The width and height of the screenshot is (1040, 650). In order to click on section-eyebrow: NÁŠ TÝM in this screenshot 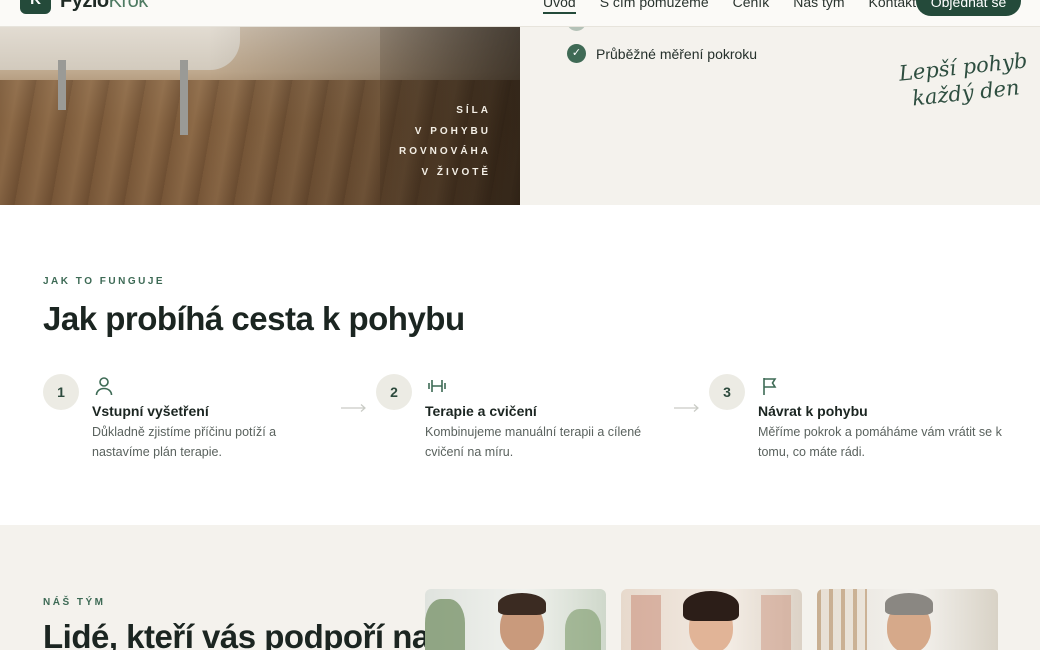, I will do `click(74, 602)`.